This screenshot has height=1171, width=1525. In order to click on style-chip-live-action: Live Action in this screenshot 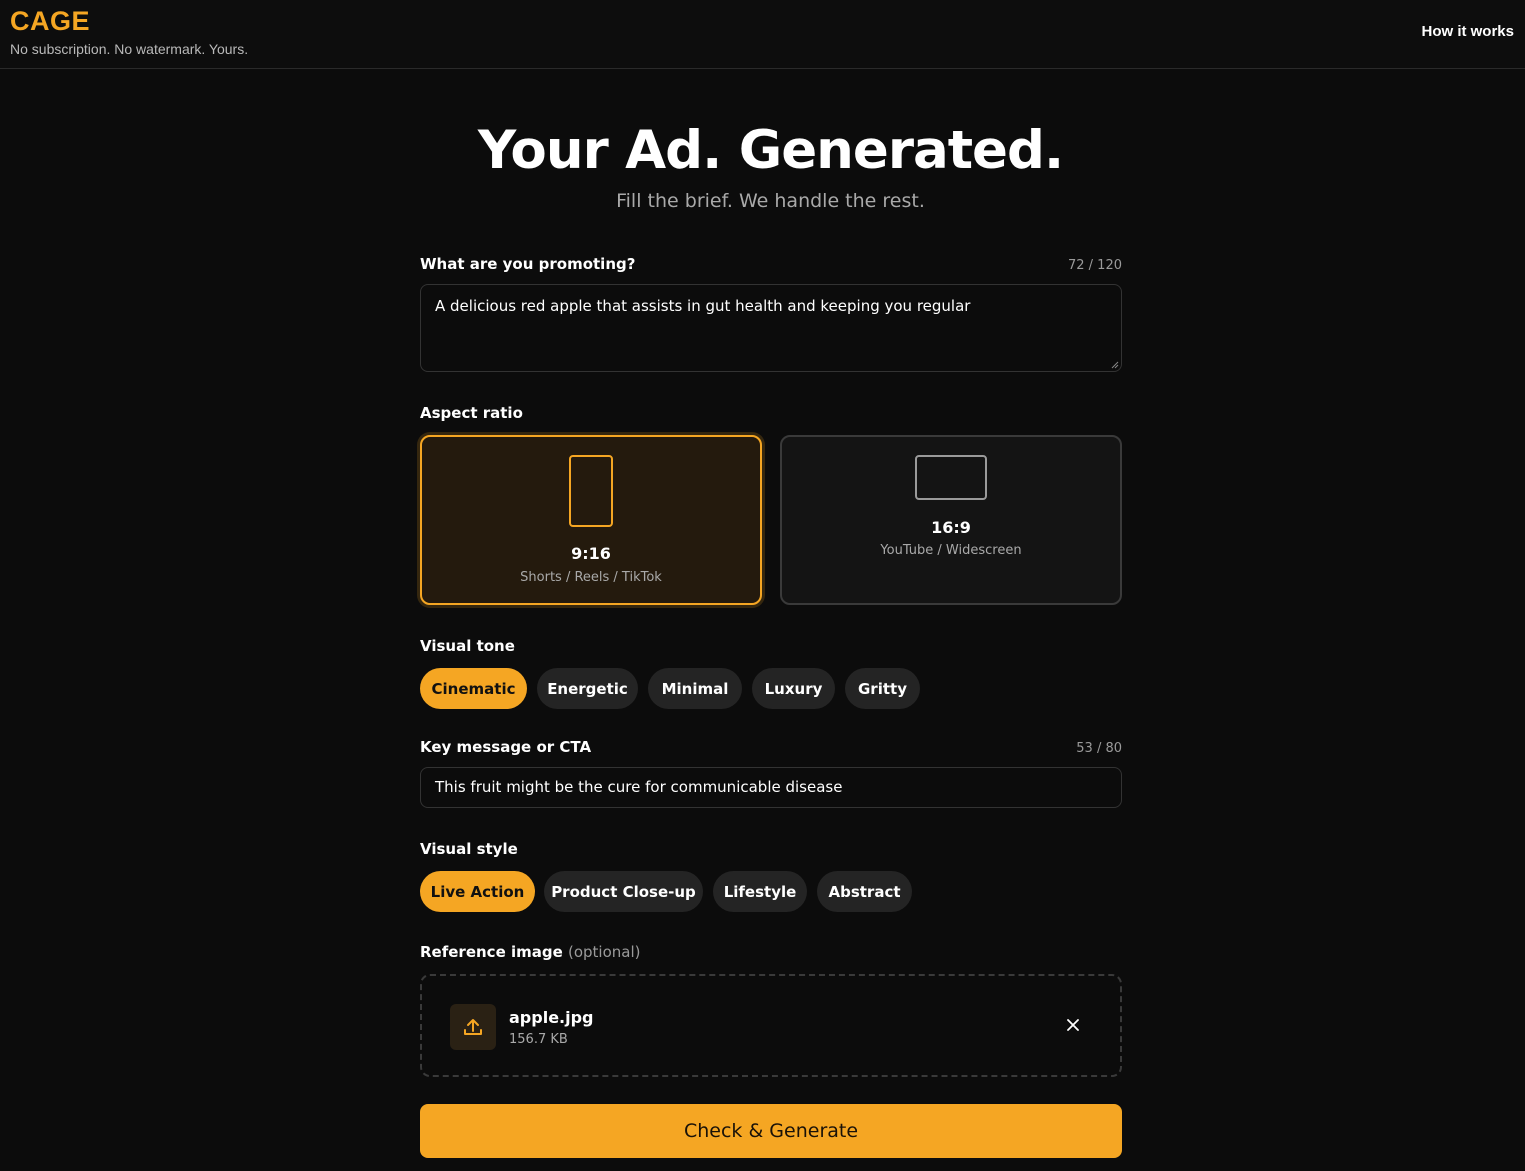, I will do `click(477, 891)`.